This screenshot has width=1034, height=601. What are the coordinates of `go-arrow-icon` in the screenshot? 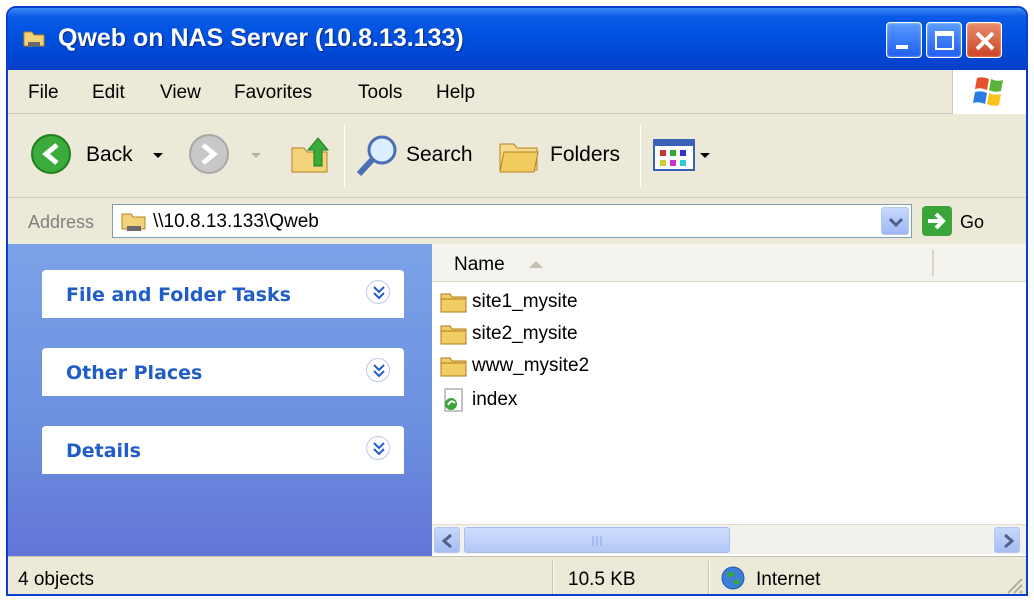 It's located at (937, 221).